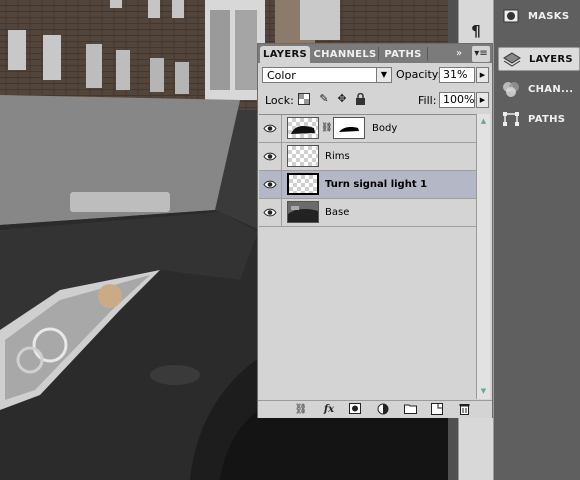  What do you see at coordinates (419, 74) in the screenshot?
I see `opacity-label: Opacity:` at bounding box center [419, 74].